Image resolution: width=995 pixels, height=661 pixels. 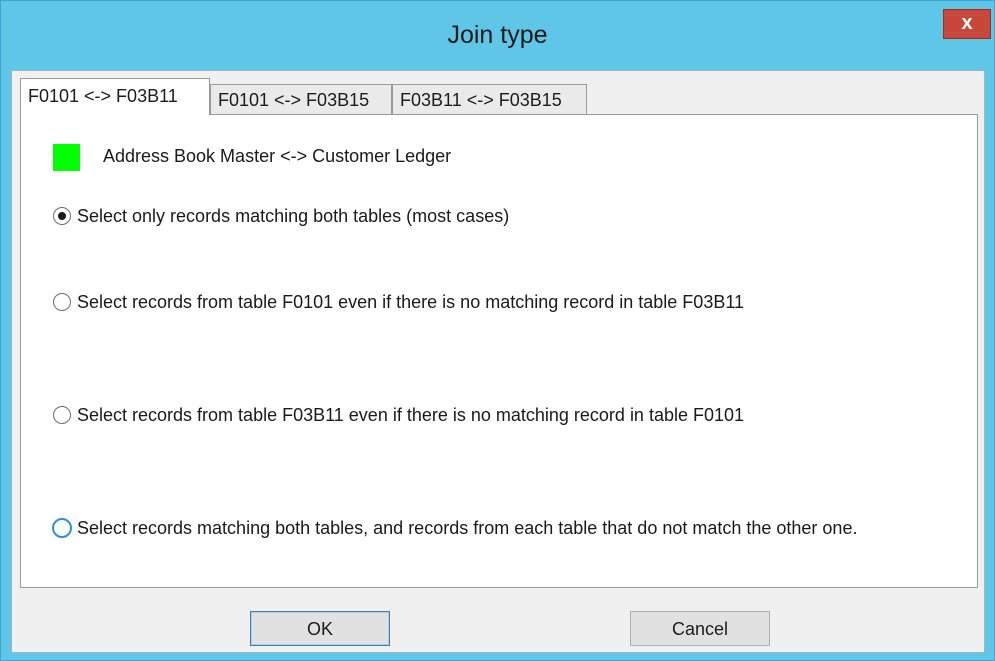 What do you see at coordinates (489, 99) in the screenshot?
I see `tab-f03b11-f03b15: F03B11 <-> F03B15` at bounding box center [489, 99].